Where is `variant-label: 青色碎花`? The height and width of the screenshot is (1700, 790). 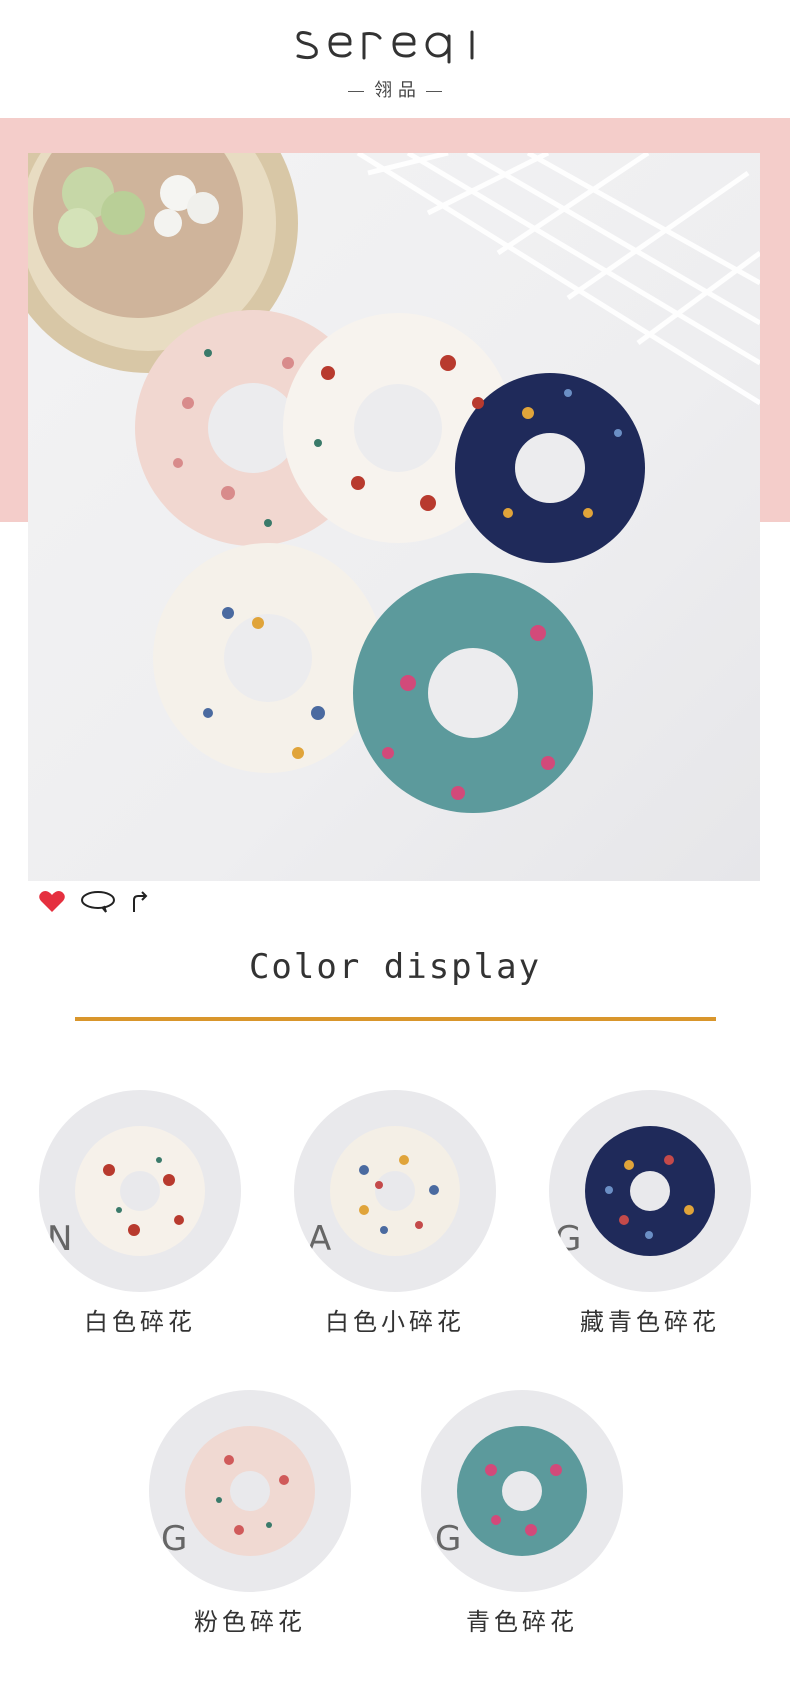 variant-label: 青色碎花 is located at coordinates (522, 1622).